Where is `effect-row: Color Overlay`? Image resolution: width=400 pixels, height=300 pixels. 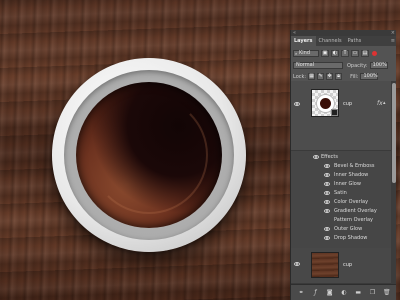
effect-row: Color Overlay is located at coordinates (341, 202).